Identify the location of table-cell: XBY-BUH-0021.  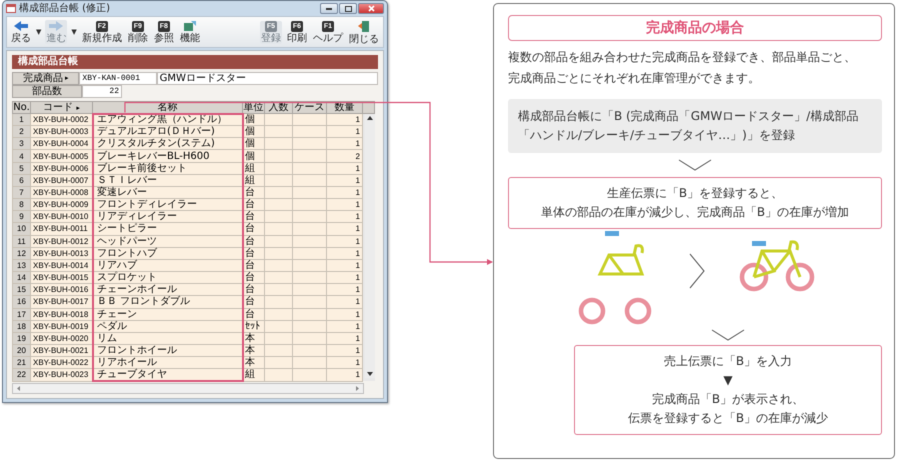
(61, 350).